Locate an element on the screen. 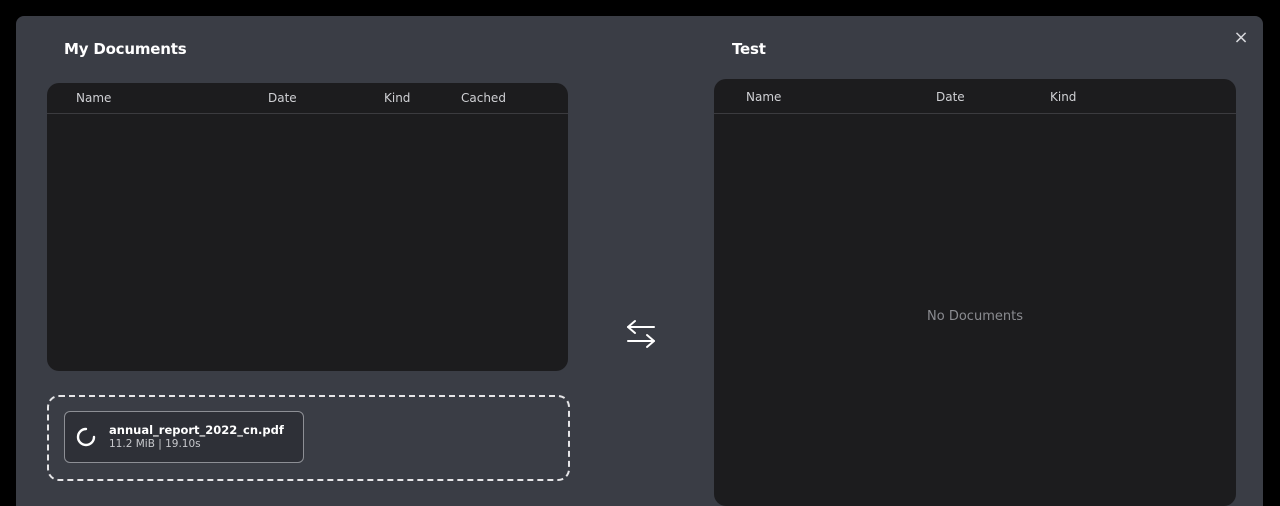 Image resolution: width=1280 pixels, height=506 pixels. table-header: Name Date Kind Cached is located at coordinates (307, 98).